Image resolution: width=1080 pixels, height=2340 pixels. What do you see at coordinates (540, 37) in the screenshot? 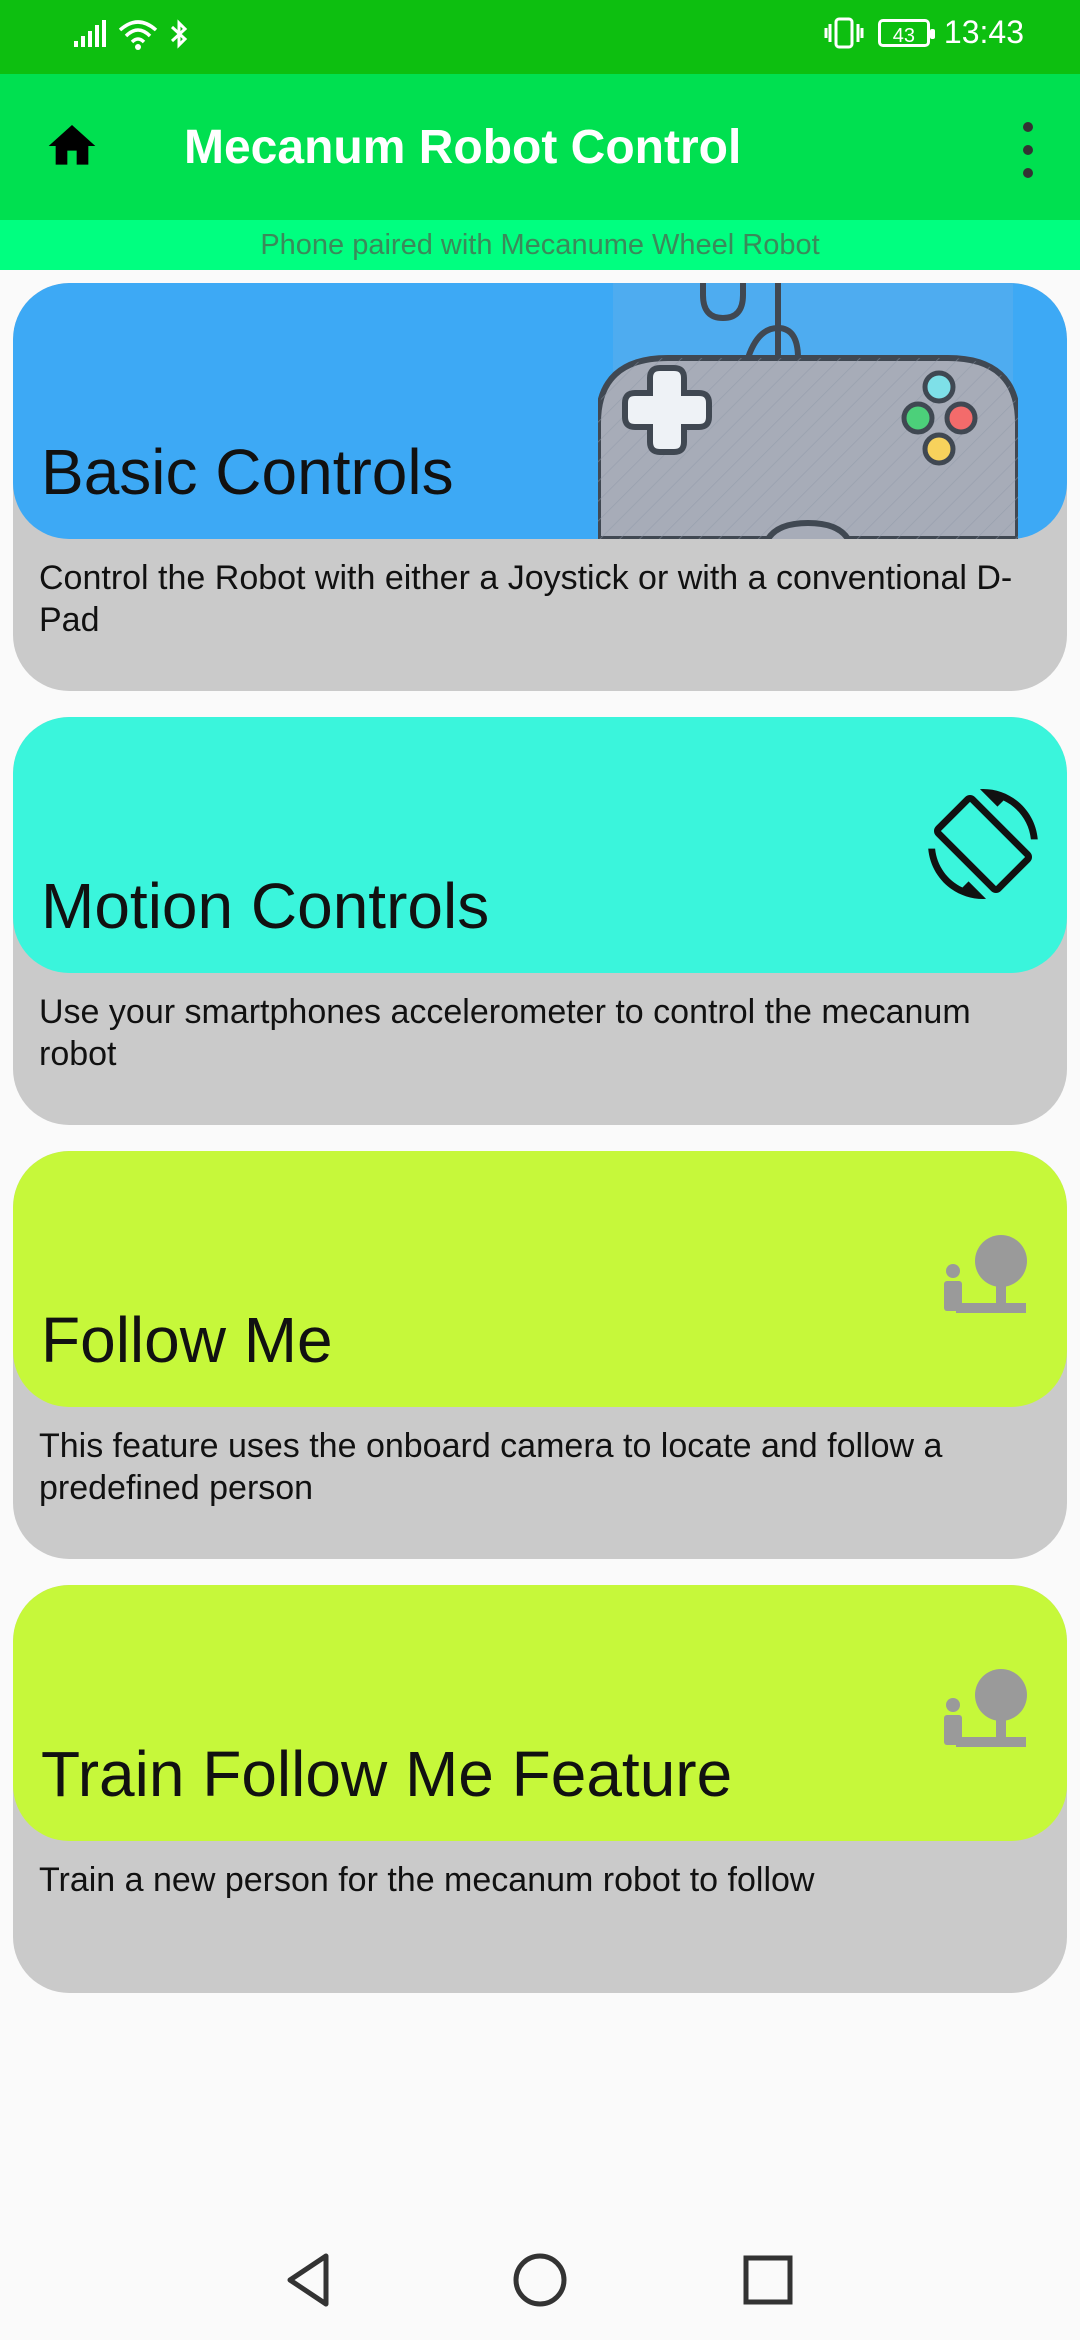
I see `status-bar: 43 13:43` at bounding box center [540, 37].